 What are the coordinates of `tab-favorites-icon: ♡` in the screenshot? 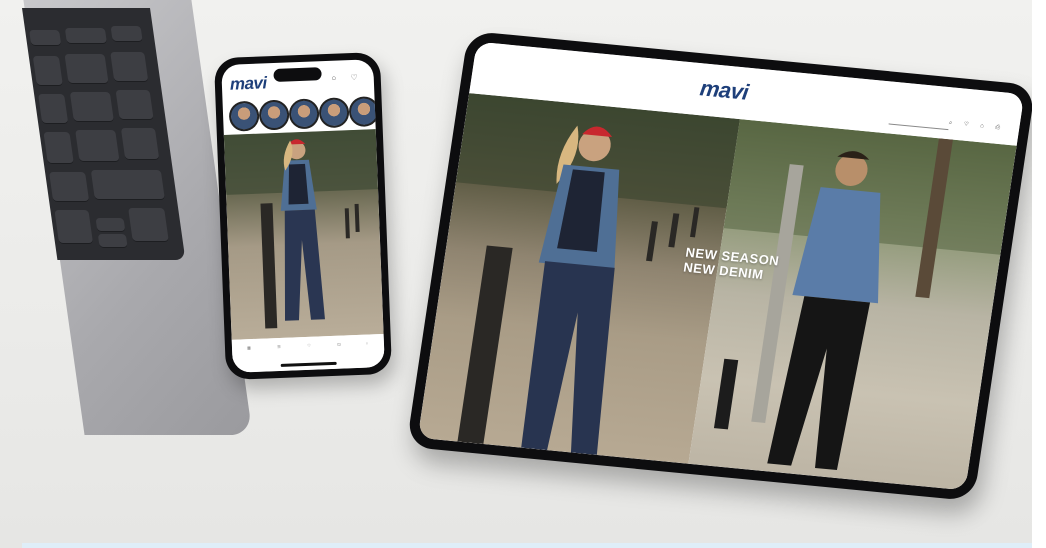 It's located at (309, 345).